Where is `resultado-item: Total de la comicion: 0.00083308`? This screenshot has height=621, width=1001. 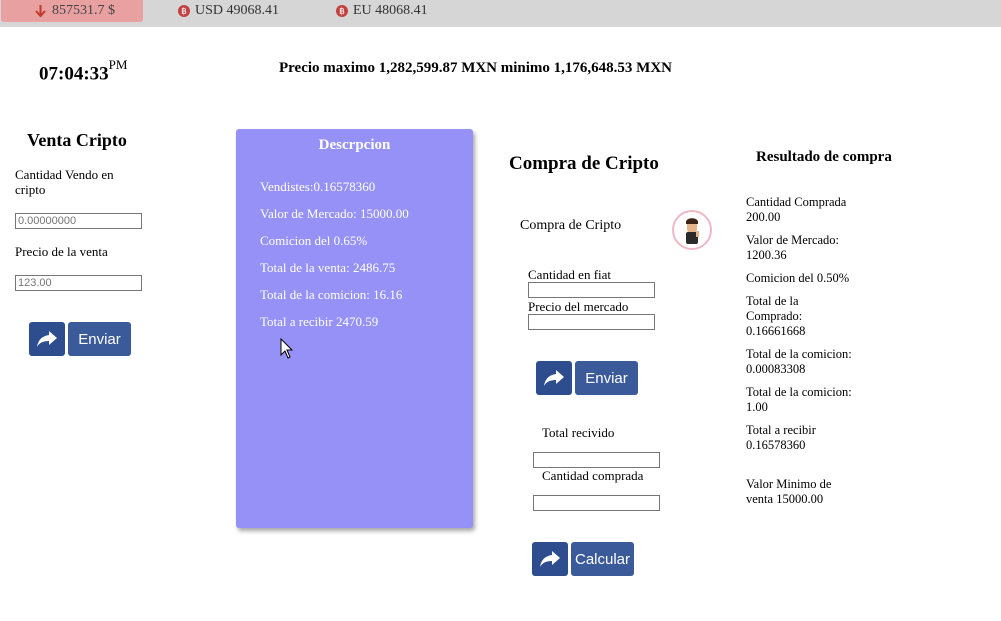 resultado-item: Total de la comicion: 0.00083308 is located at coordinates (799, 361).